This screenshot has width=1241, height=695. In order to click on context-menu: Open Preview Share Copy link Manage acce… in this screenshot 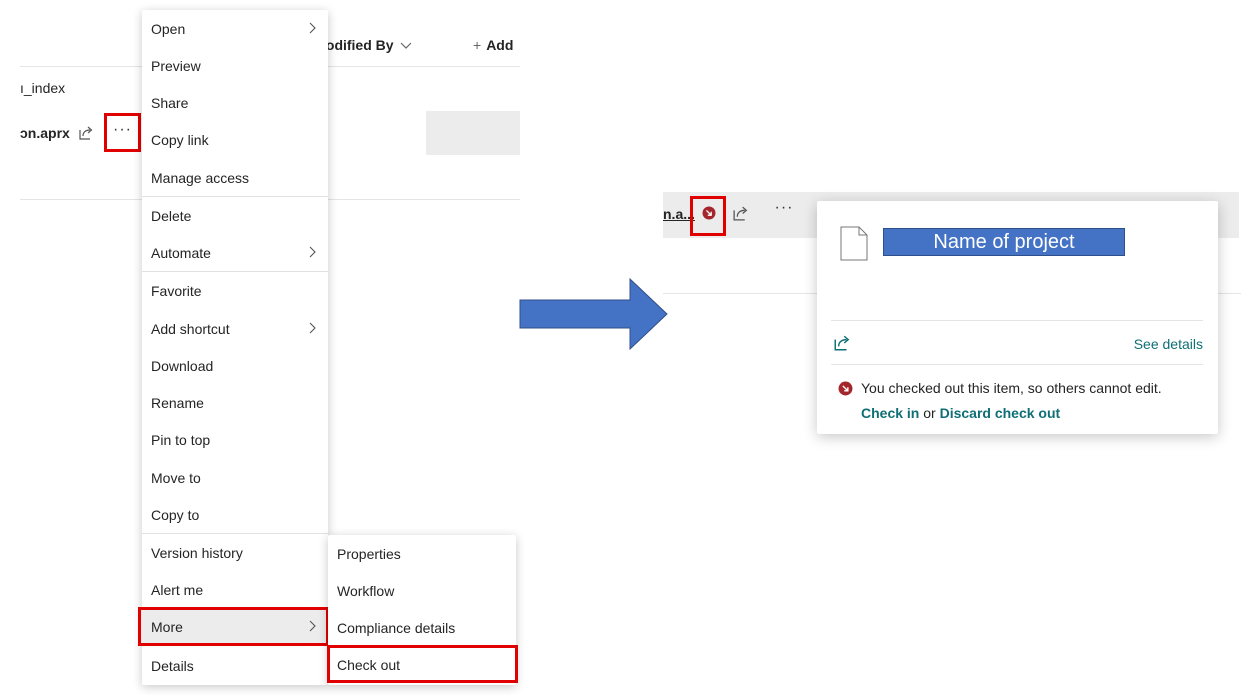, I will do `click(235, 347)`.